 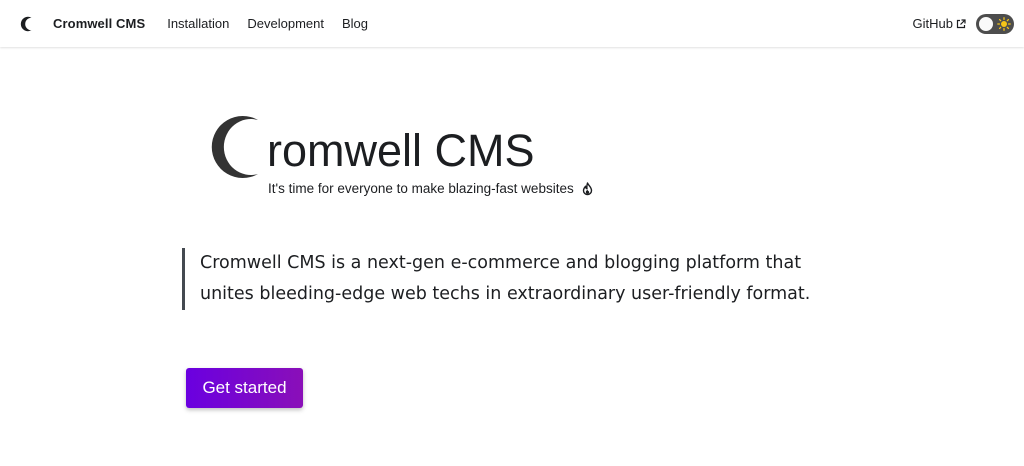 What do you see at coordinates (932, 23) in the screenshot?
I see `github-label: GitHub` at bounding box center [932, 23].